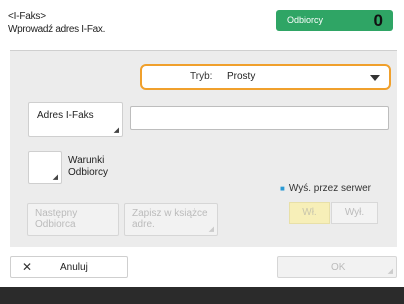  What do you see at coordinates (202, 295) in the screenshot?
I see `status-bar` at bounding box center [202, 295].